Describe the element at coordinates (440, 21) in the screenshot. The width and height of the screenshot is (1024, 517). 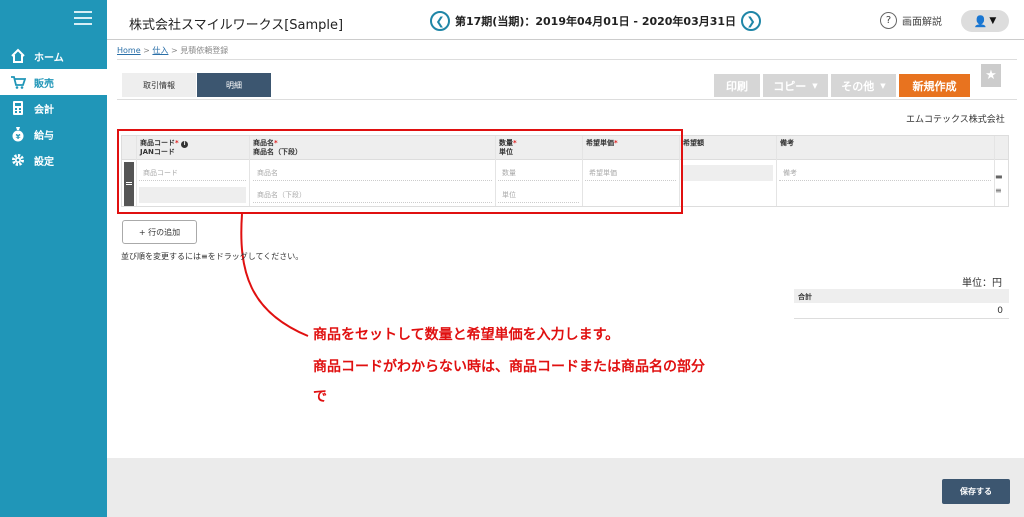
I see `prev-period-button: ❮` at that location.